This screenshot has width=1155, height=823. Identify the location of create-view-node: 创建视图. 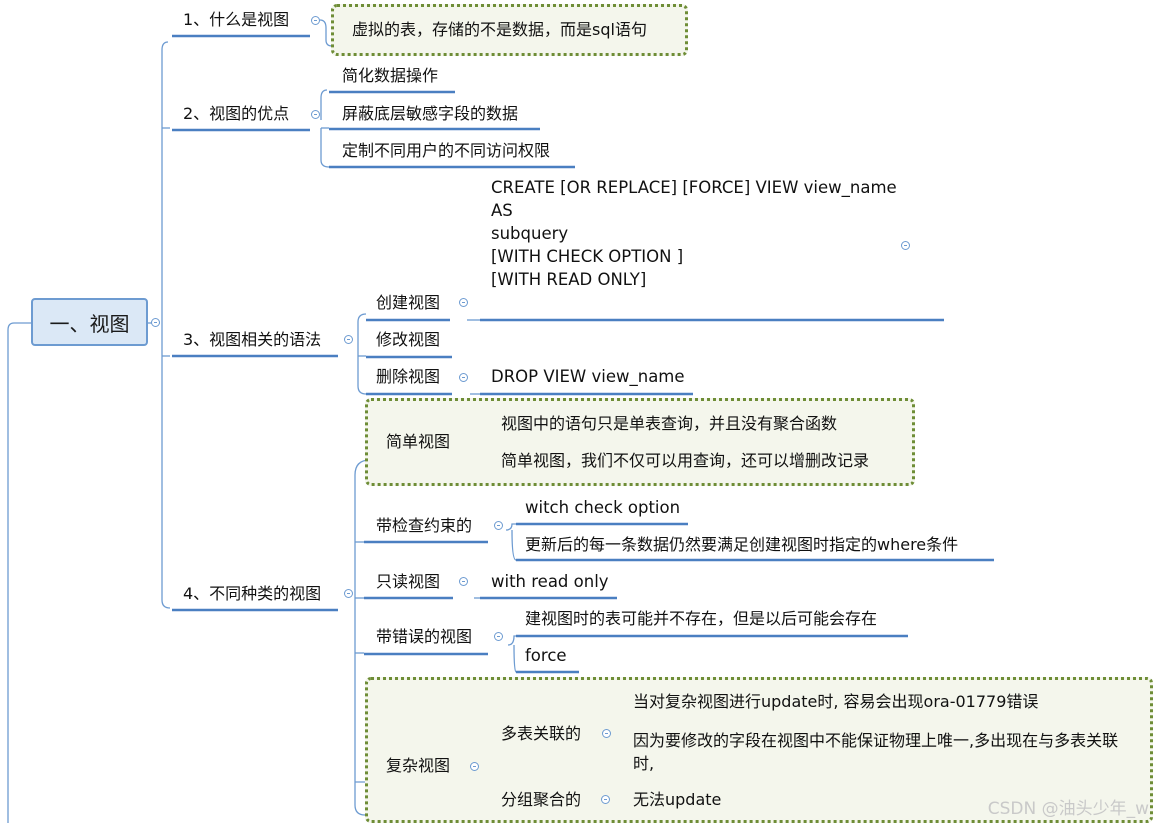
(408, 303).